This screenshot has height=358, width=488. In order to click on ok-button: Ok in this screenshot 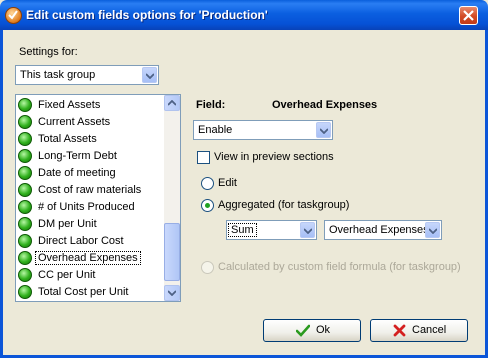, I will do `click(312, 330)`.